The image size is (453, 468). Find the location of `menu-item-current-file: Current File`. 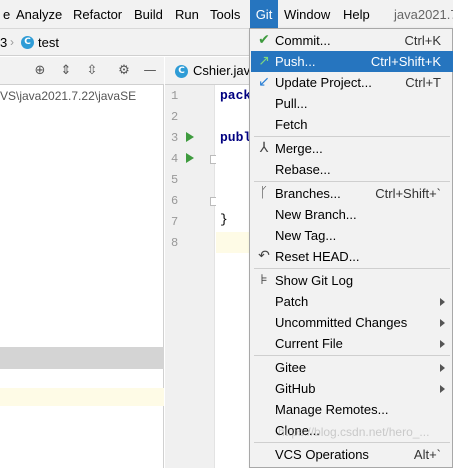

menu-item-current-file: Current File is located at coordinates (352, 343).